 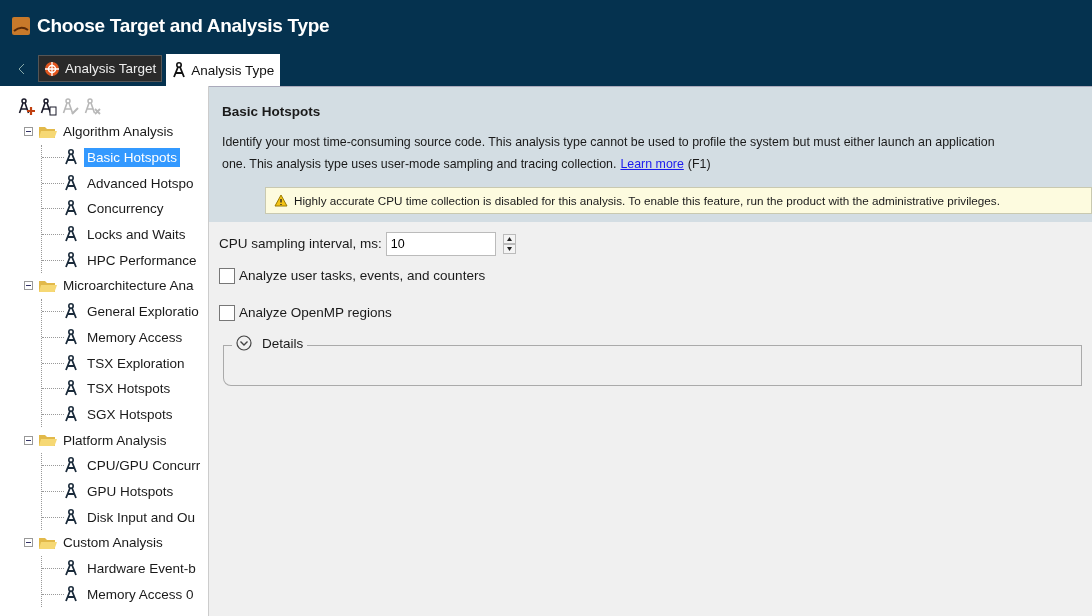 I want to click on tree-item: Custom Analysis, so click(x=113, y=543).